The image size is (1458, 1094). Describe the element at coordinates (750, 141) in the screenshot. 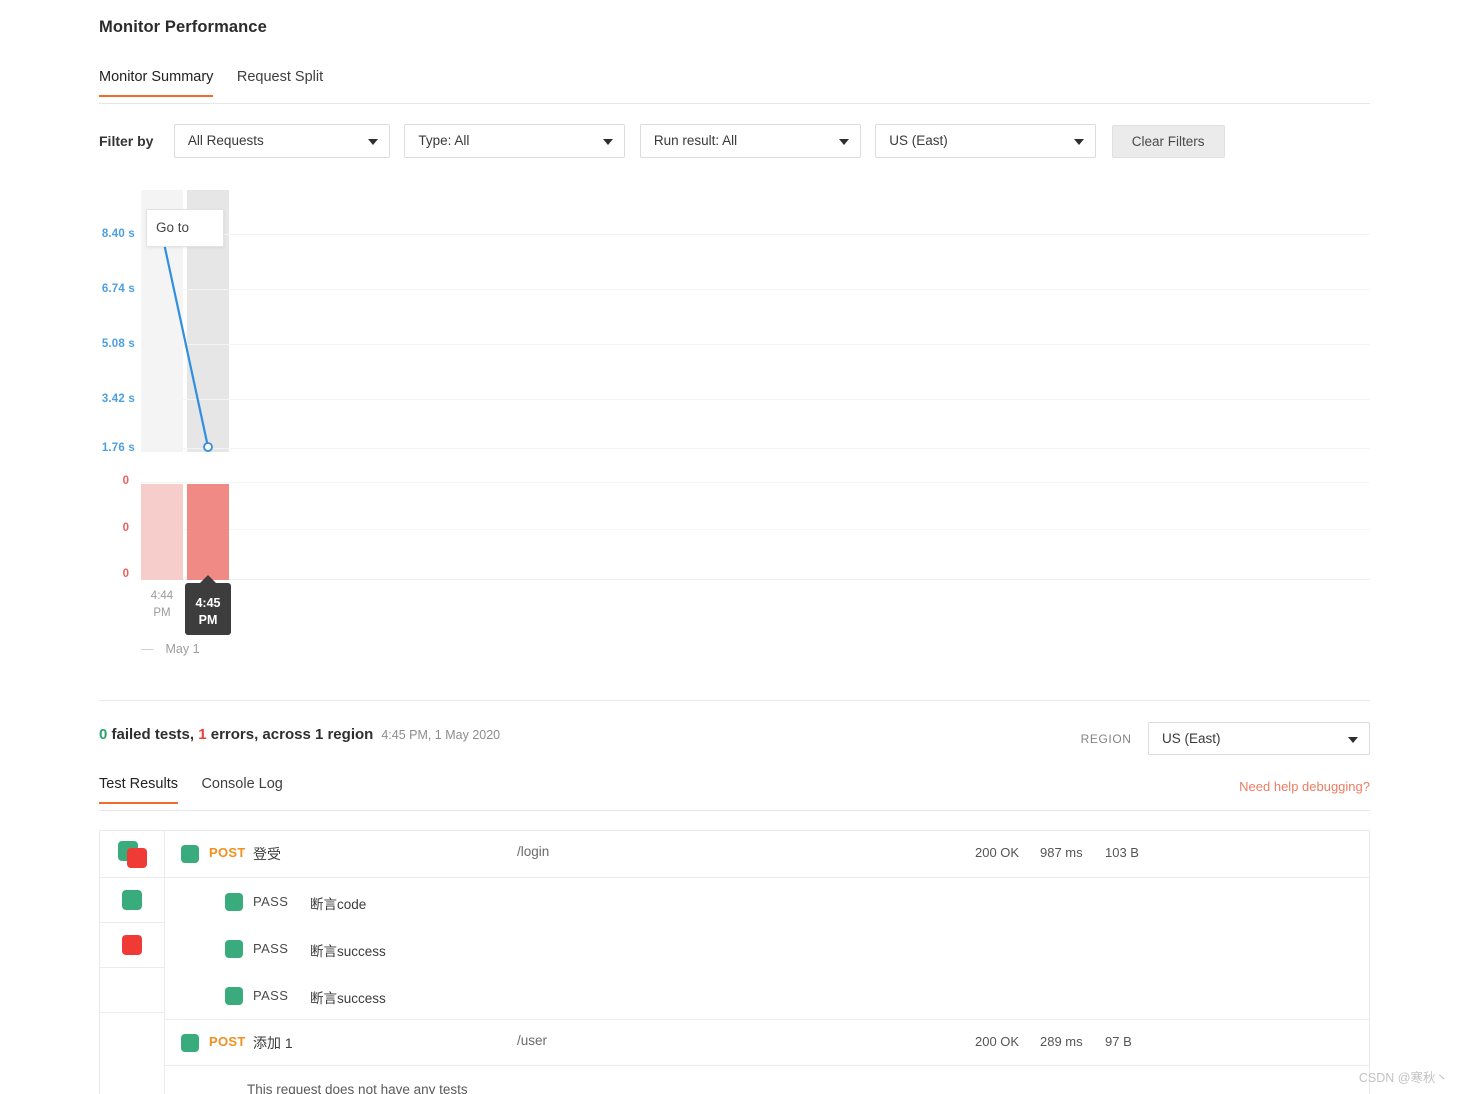

I see `run-result-filter-select: Run result: All` at that location.